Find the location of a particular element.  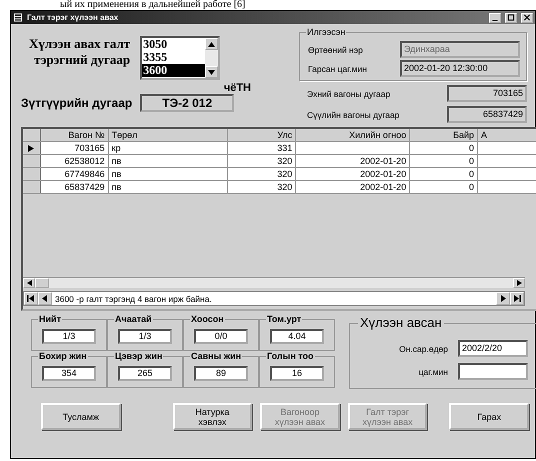

window-title: Галт тэрэг хүлээн авах is located at coordinates (73, 17).